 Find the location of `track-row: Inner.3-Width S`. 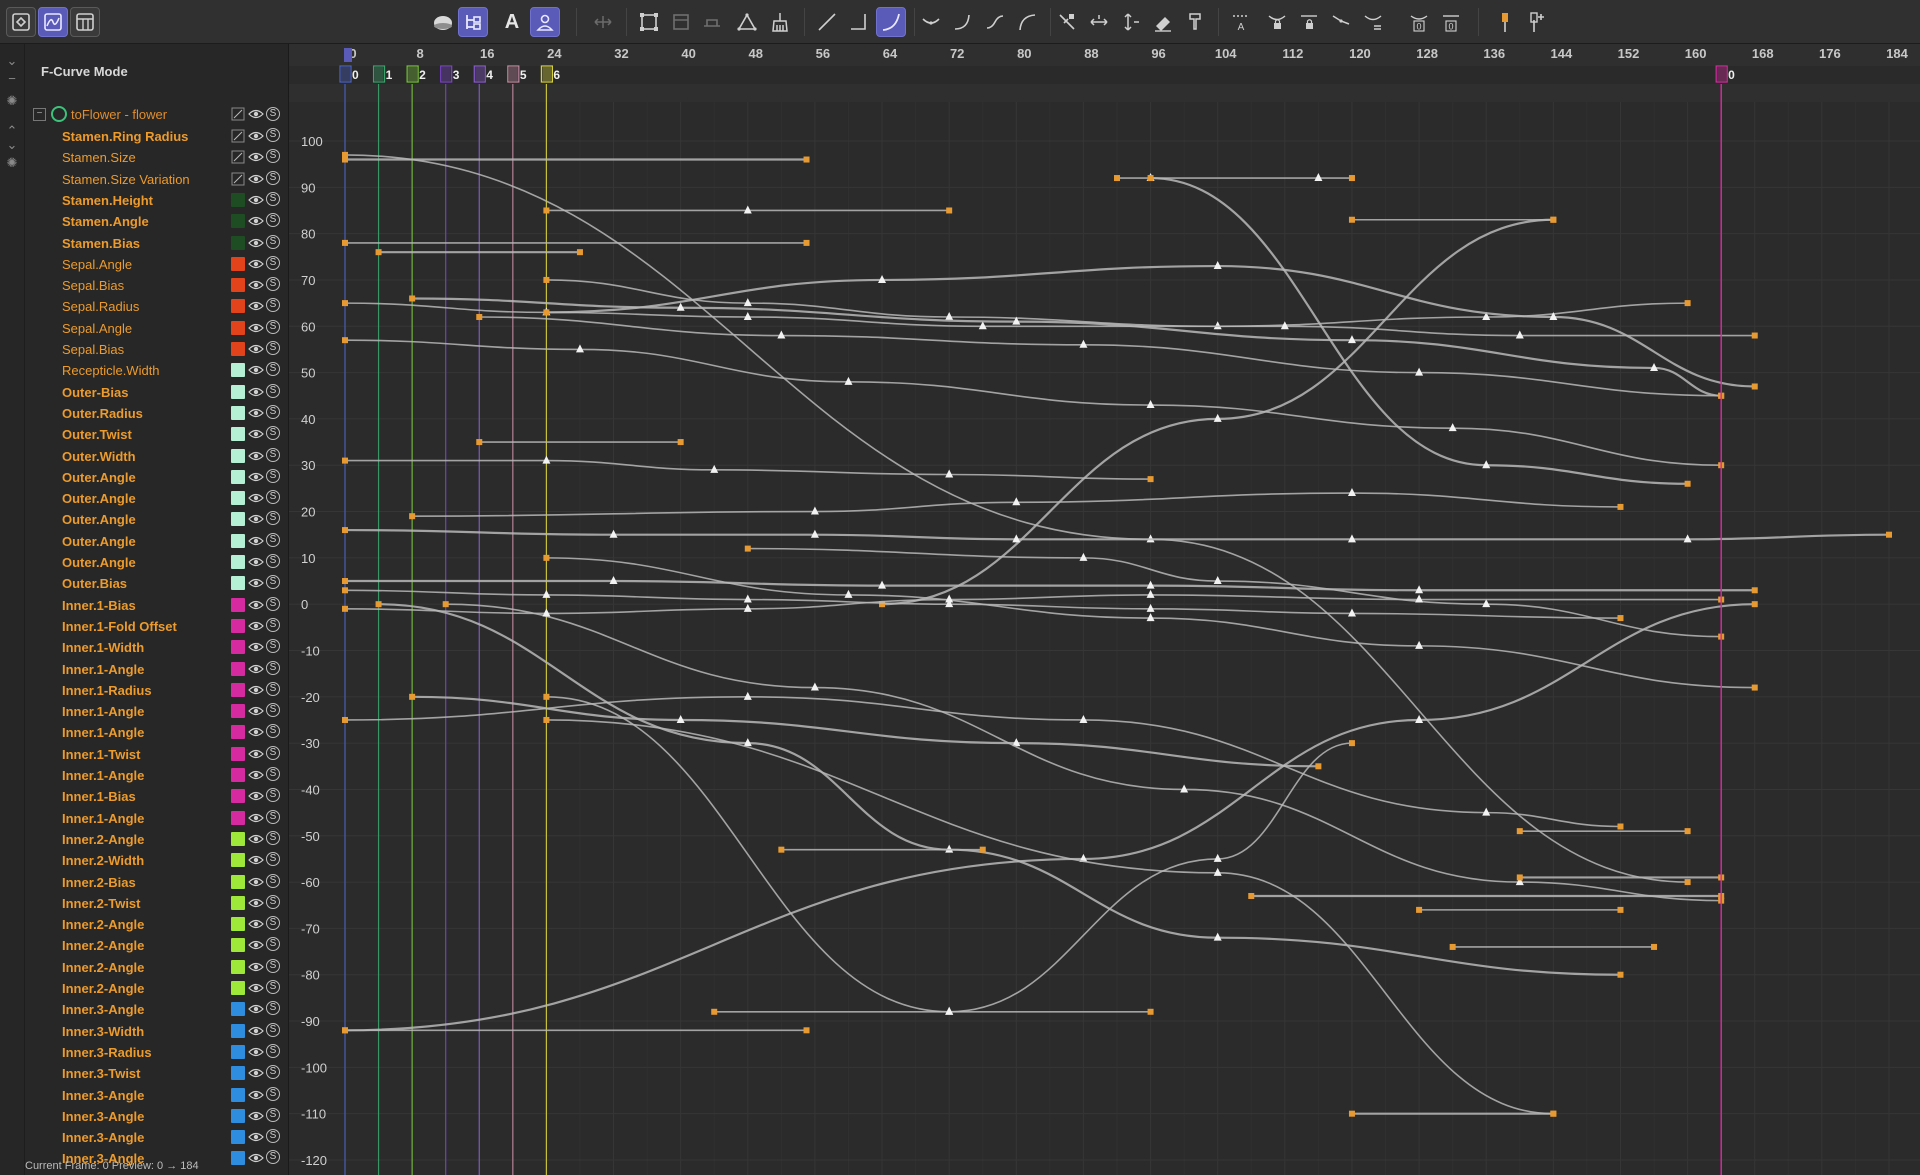

track-row: Inner.3-Width S is located at coordinates (156, 1031).